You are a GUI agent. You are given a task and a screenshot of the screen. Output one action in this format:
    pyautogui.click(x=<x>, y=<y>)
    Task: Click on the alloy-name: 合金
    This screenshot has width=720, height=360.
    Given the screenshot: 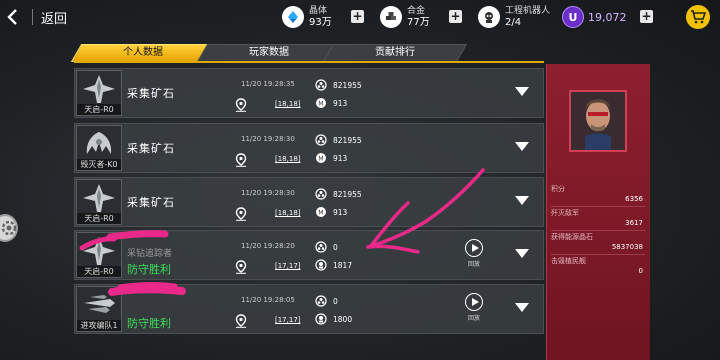 What is the action you would take?
    pyautogui.click(x=416, y=11)
    